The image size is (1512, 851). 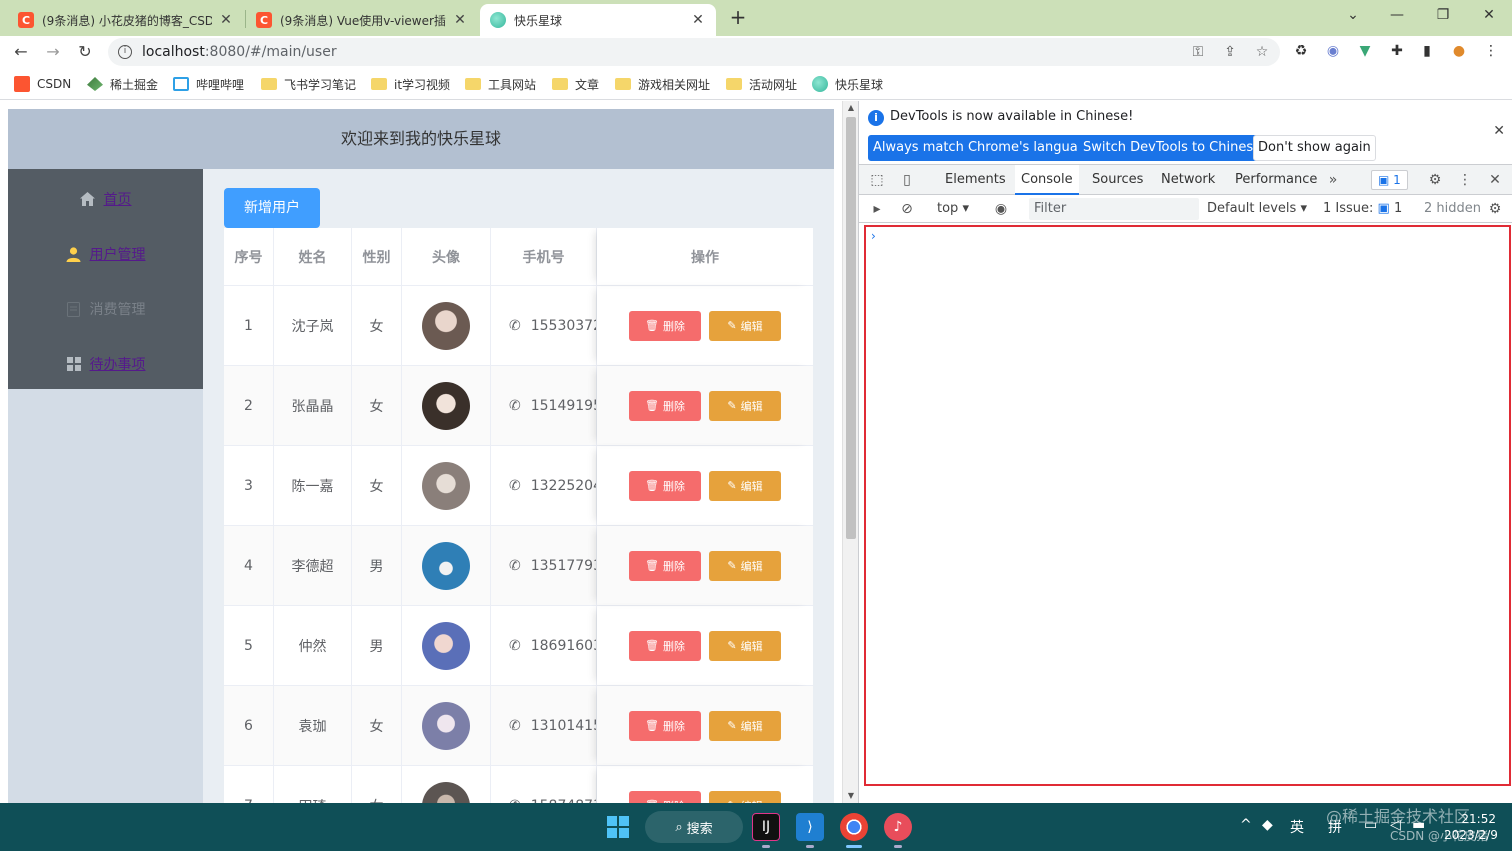 What do you see at coordinates (362, 20) in the screenshot?
I see `browser-tab-2: C (9条消息) Vue使用v-viewer插件 ✕` at bounding box center [362, 20].